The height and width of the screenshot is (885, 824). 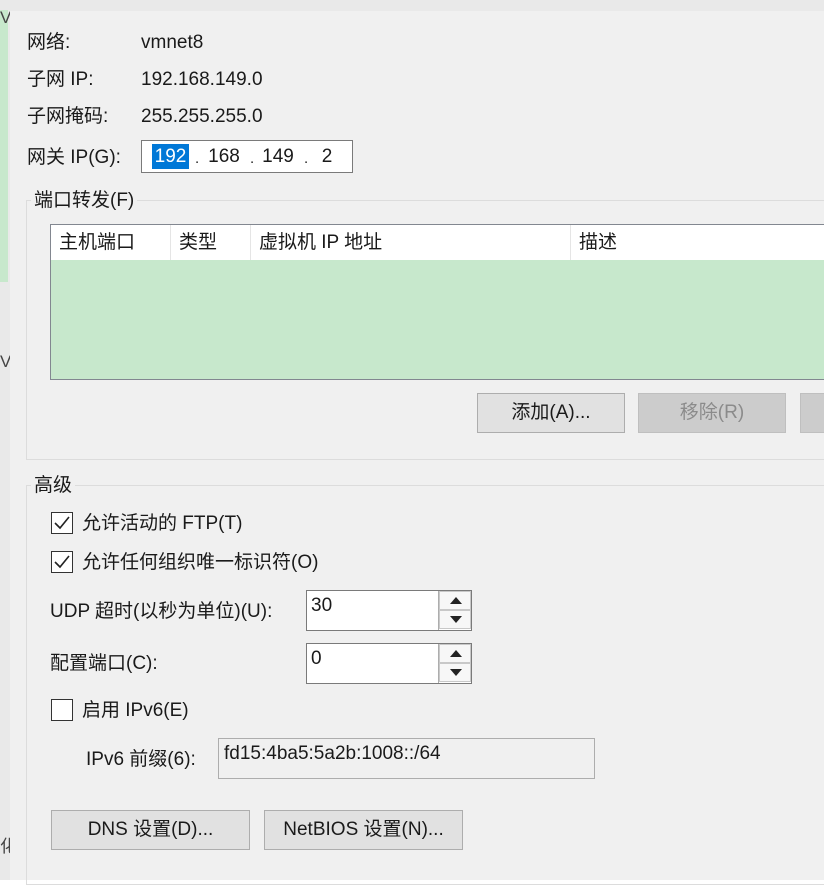 I want to click on udp-timeout-increment-button, so click(x=455, y=600).